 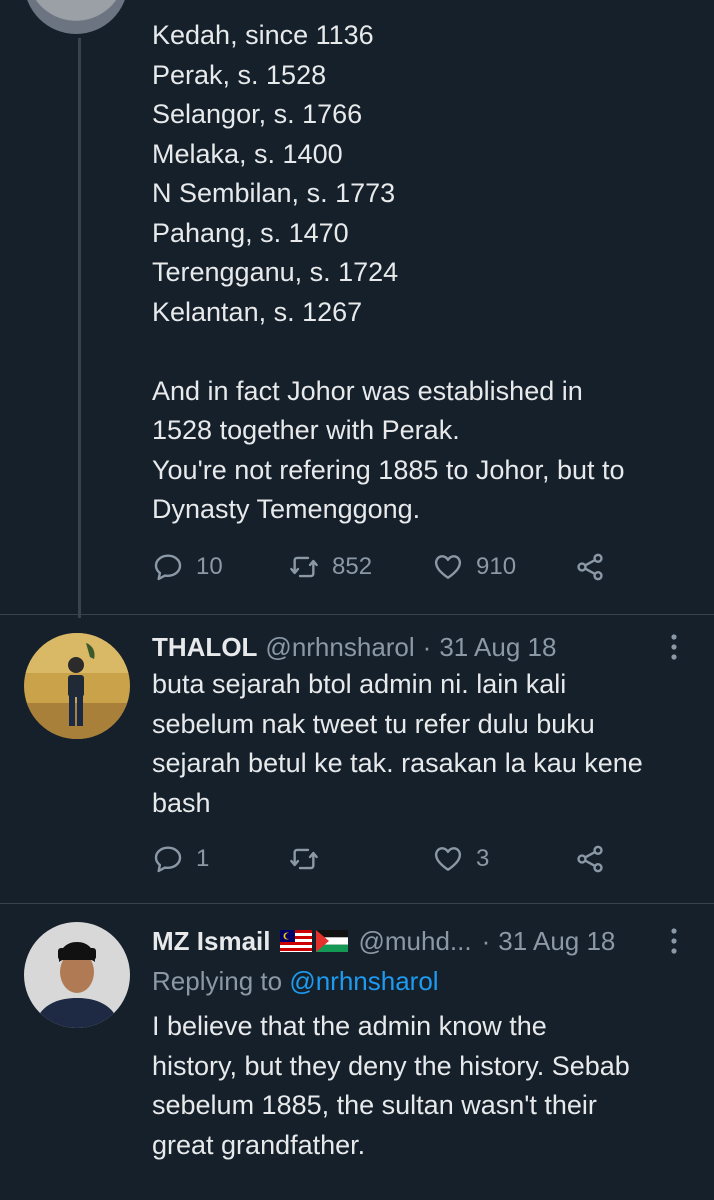 I want to click on tweet-line: Dynasty Temenggong., so click(x=286, y=509).